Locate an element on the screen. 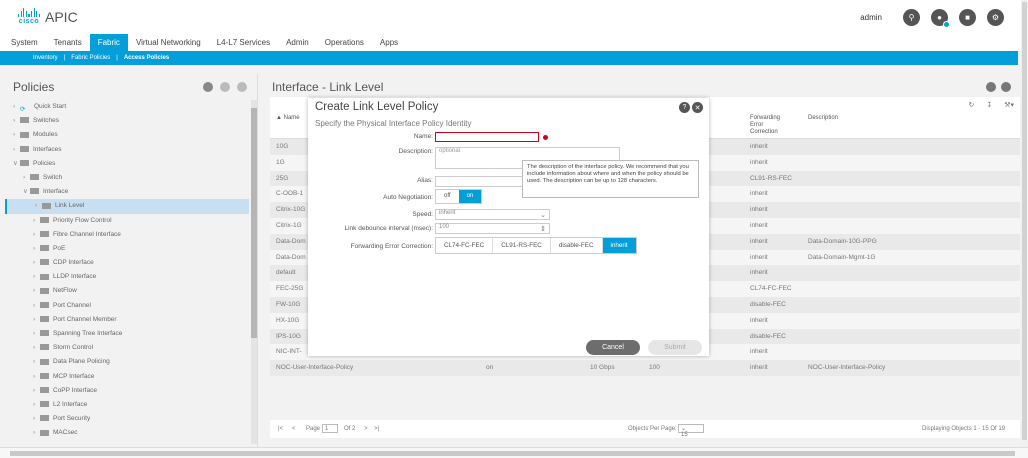  fec-option-inherit: inherit is located at coordinates (619, 245).